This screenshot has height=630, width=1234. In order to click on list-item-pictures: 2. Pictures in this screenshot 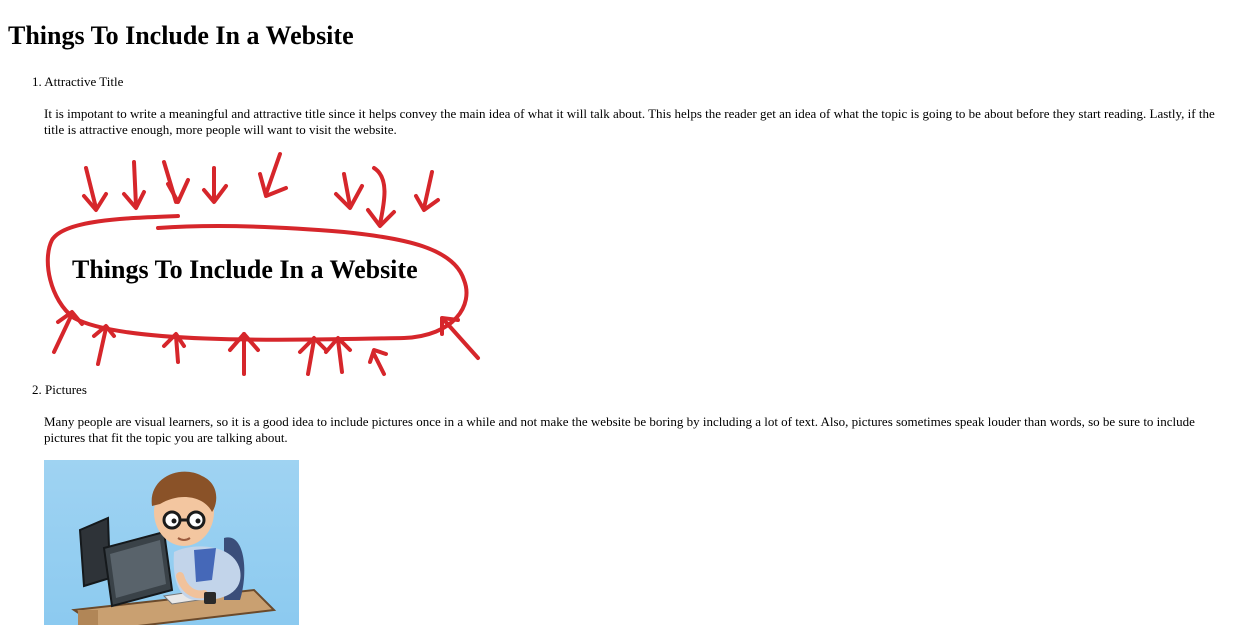, I will do `click(59, 390)`.